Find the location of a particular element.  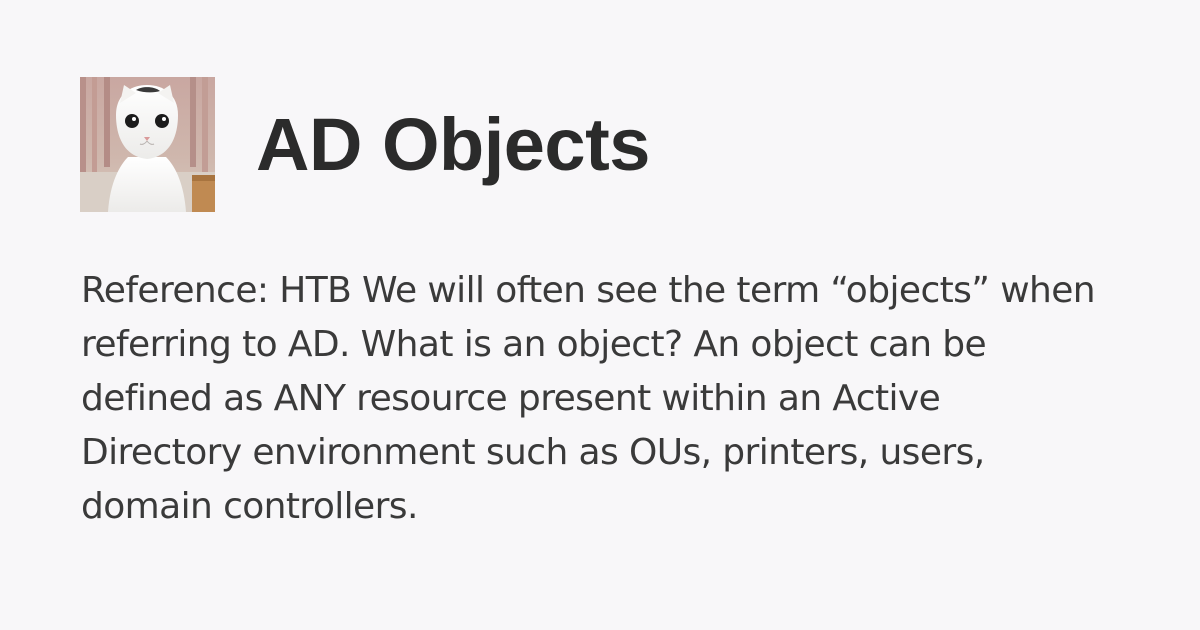

page-title: AD Objects is located at coordinates (453, 144).